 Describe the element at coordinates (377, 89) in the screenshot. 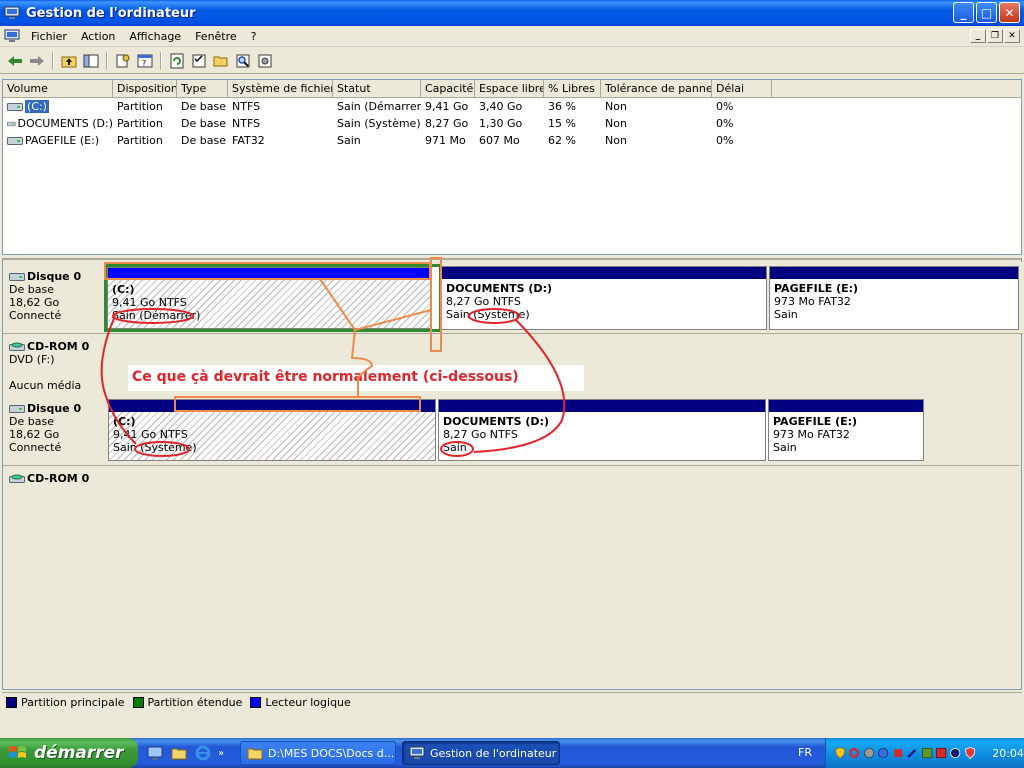

I see `column-header-status: Statut` at that location.